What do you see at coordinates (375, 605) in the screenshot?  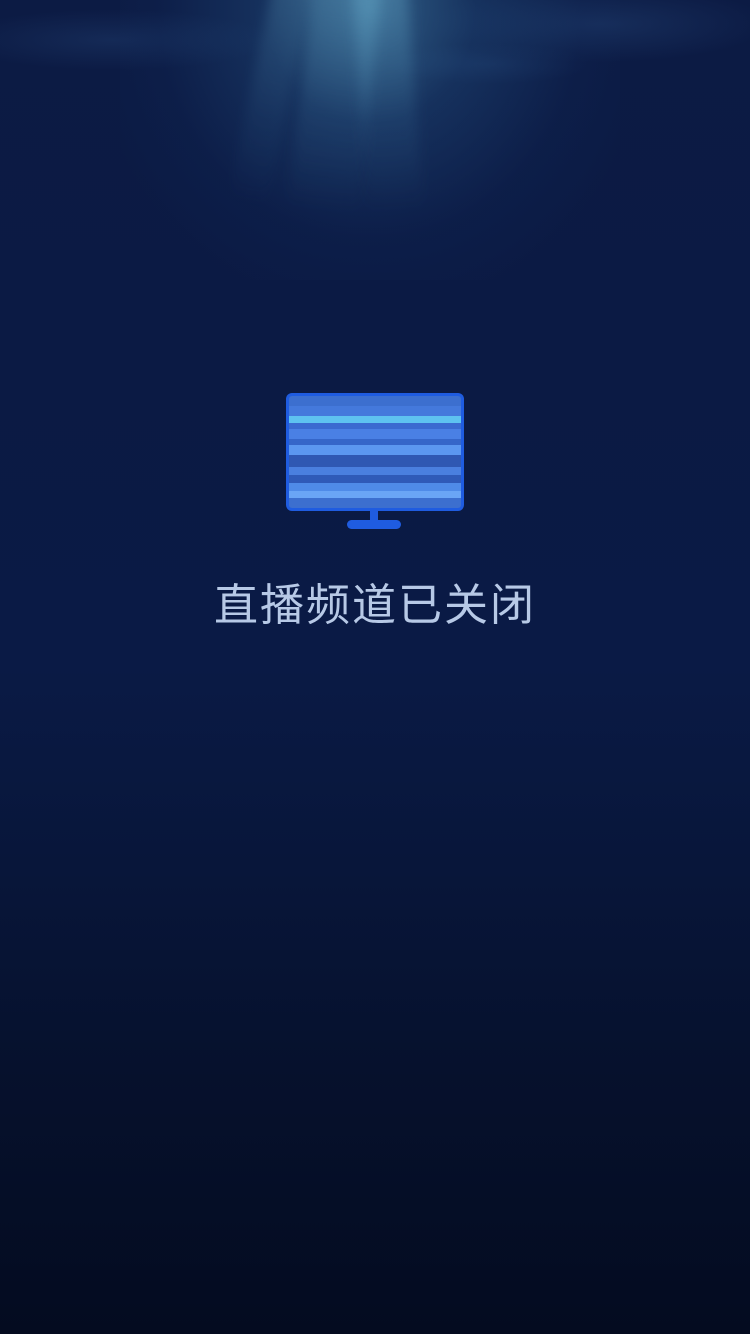 I see `channel-closed-message: 直播频道已关闭` at bounding box center [375, 605].